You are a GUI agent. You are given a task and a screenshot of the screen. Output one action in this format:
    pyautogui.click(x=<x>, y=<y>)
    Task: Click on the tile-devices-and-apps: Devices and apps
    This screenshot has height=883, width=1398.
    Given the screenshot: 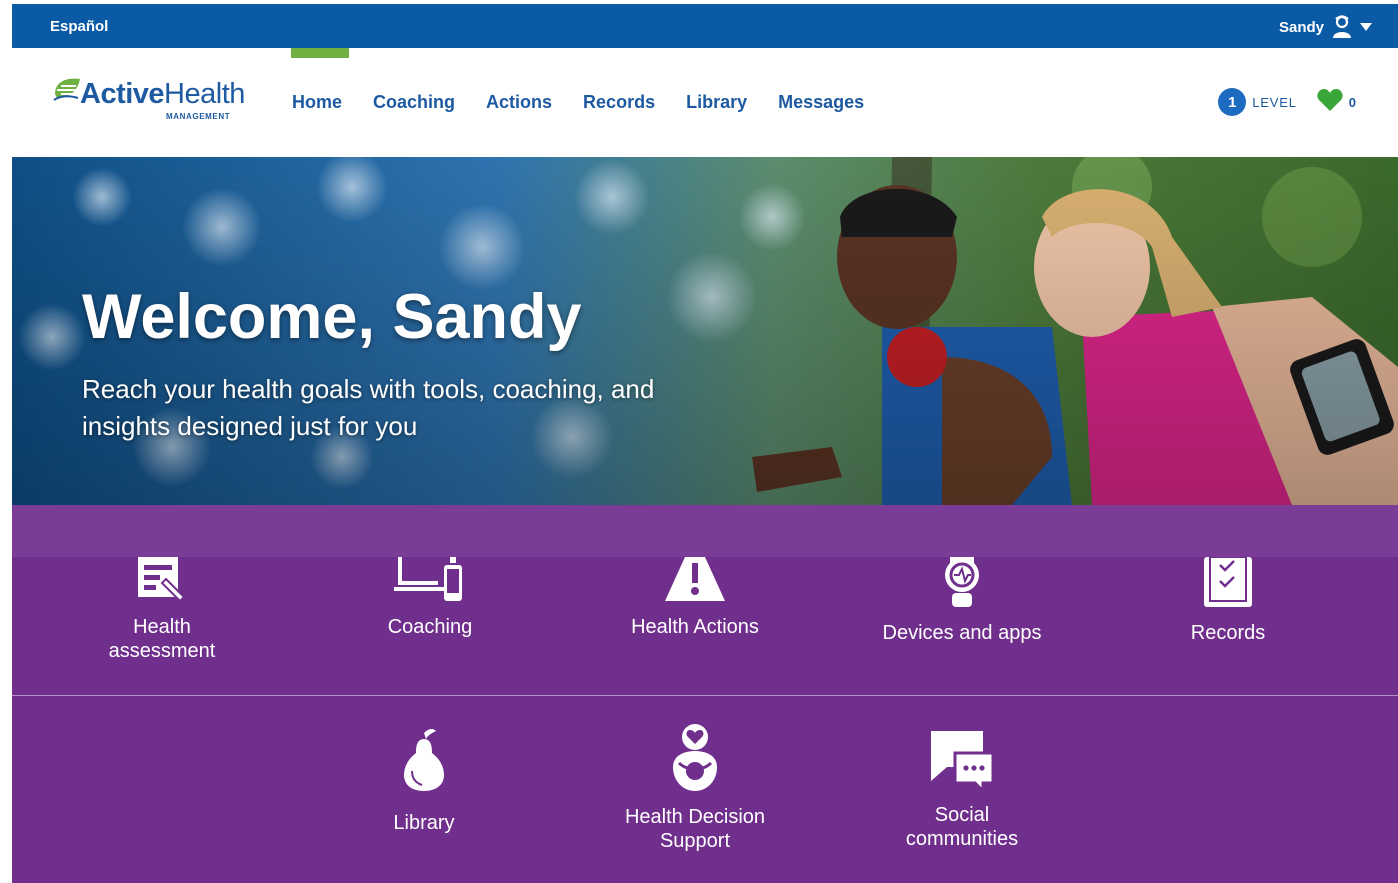 What is the action you would take?
    pyautogui.click(x=962, y=601)
    